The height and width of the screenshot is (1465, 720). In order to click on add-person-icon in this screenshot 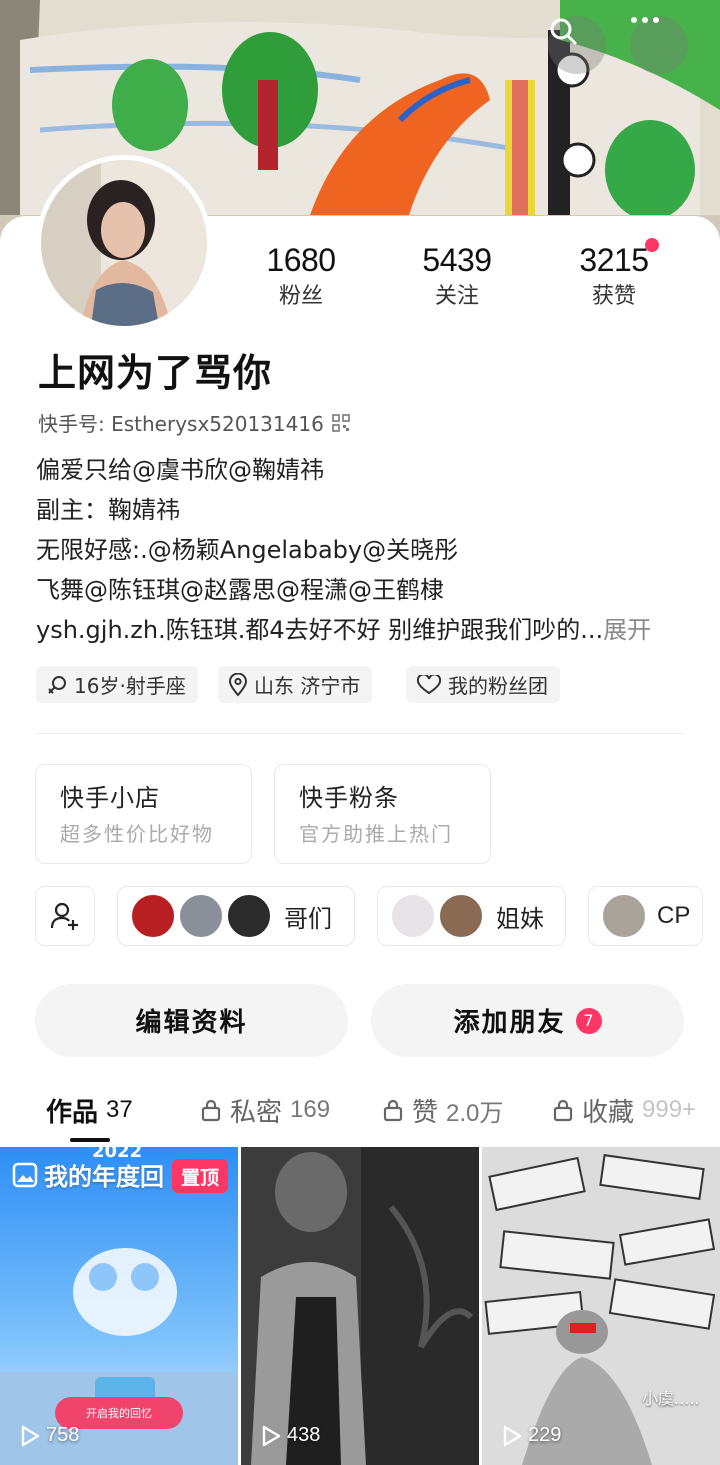, I will do `click(64, 916)`.